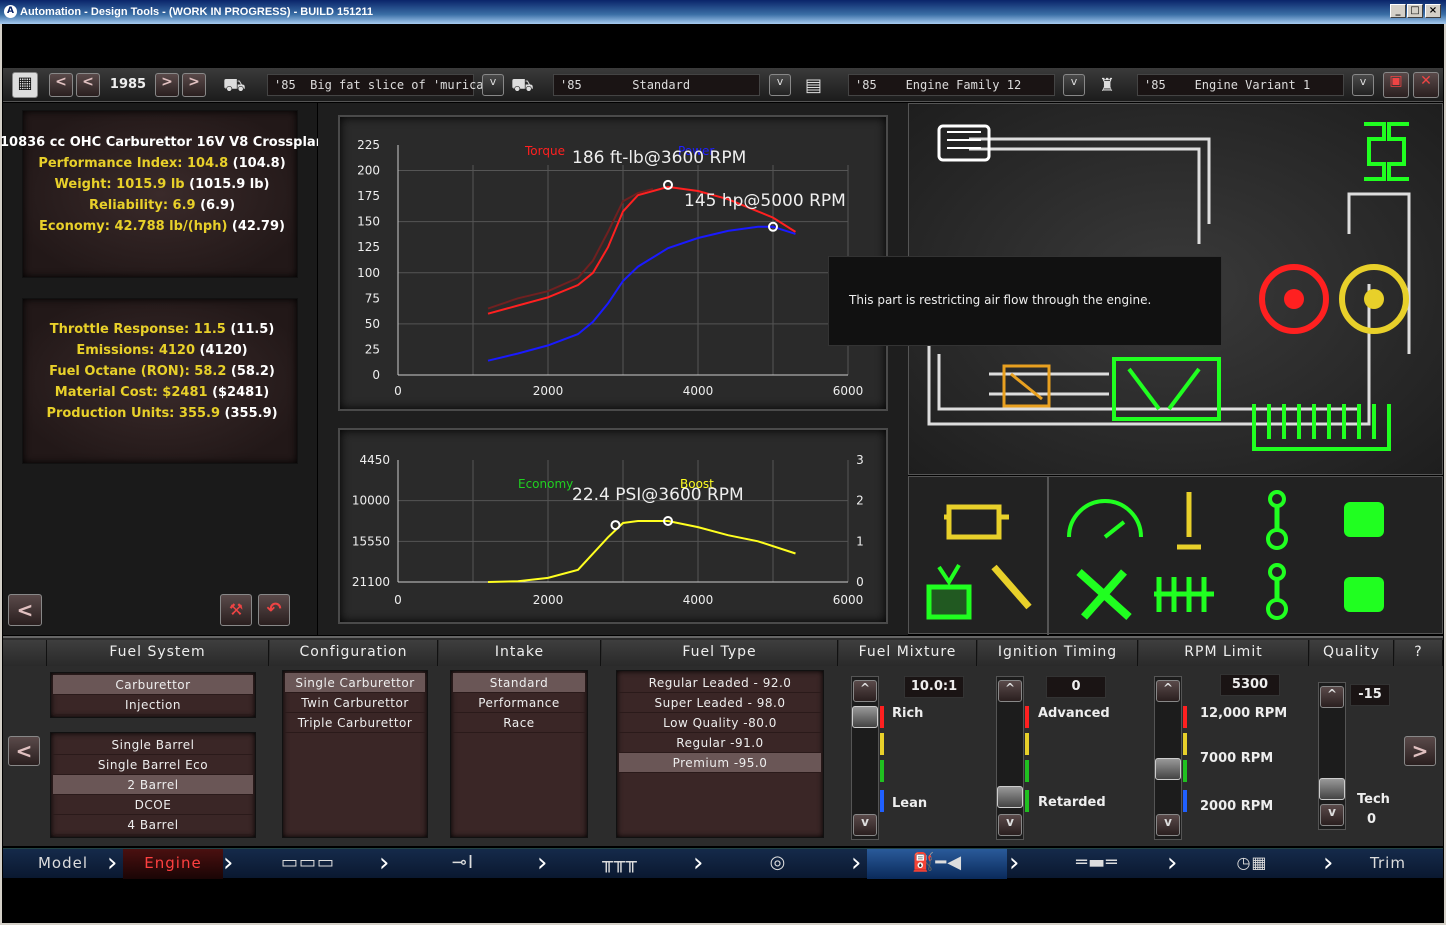 The width and height of the screenshot is (1446, 925). Describe the element at coordinates (384, 863) in the screenshot. I see `chevron-icon: ›` at that location.